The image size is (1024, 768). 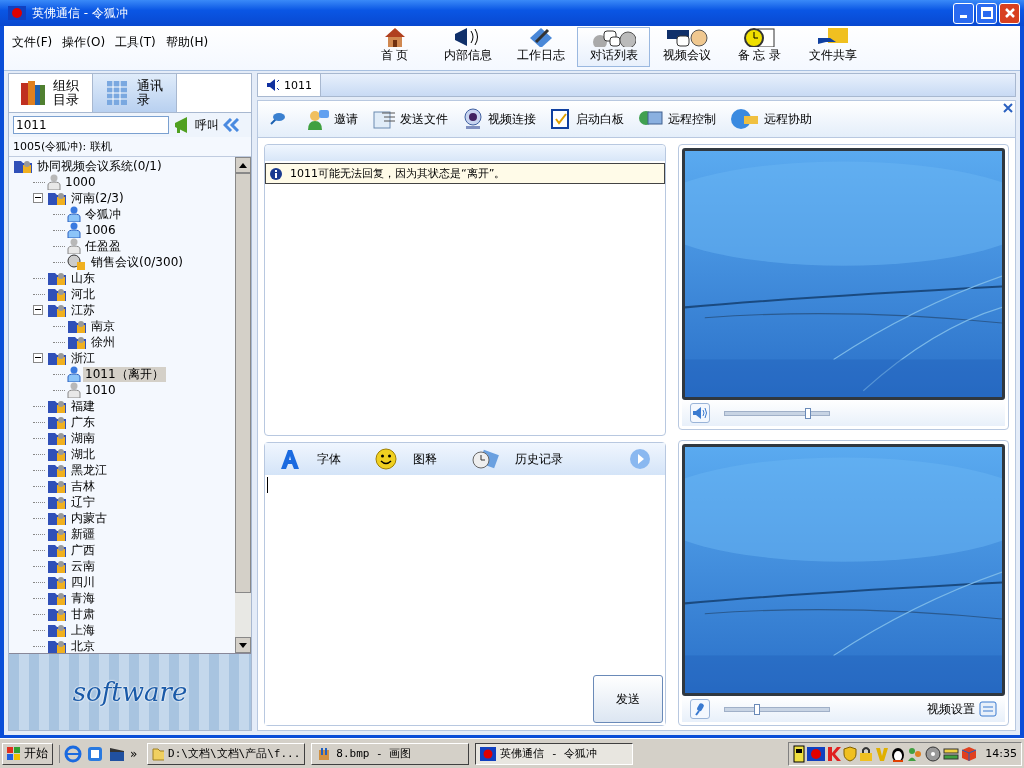 What do you see at coordinates (318, 119) in the screenshot?
I see `people-icon` at bounding box center [318, 119].